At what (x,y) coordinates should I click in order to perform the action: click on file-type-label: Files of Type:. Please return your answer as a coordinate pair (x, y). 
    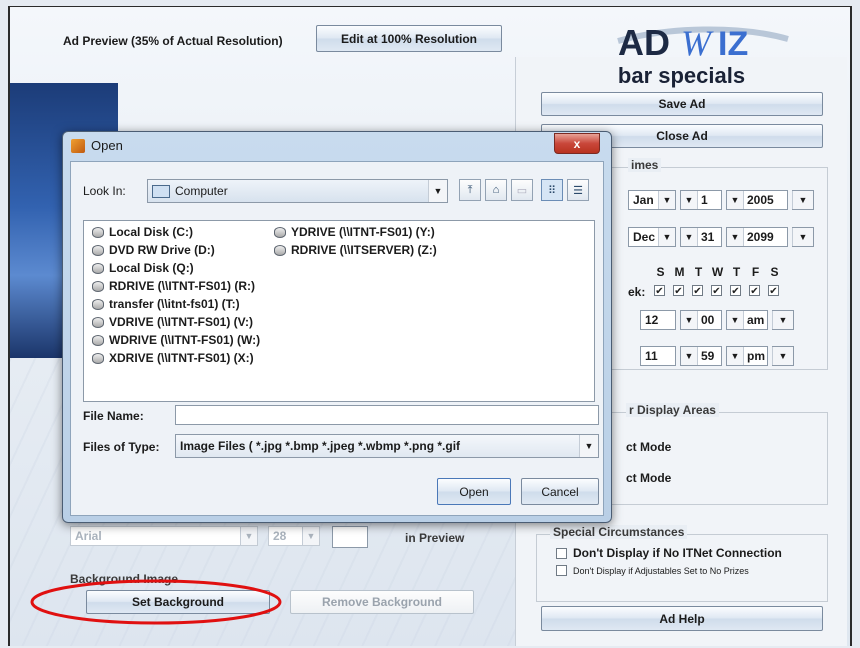
    Looking at the image, I should click on (121, 447).